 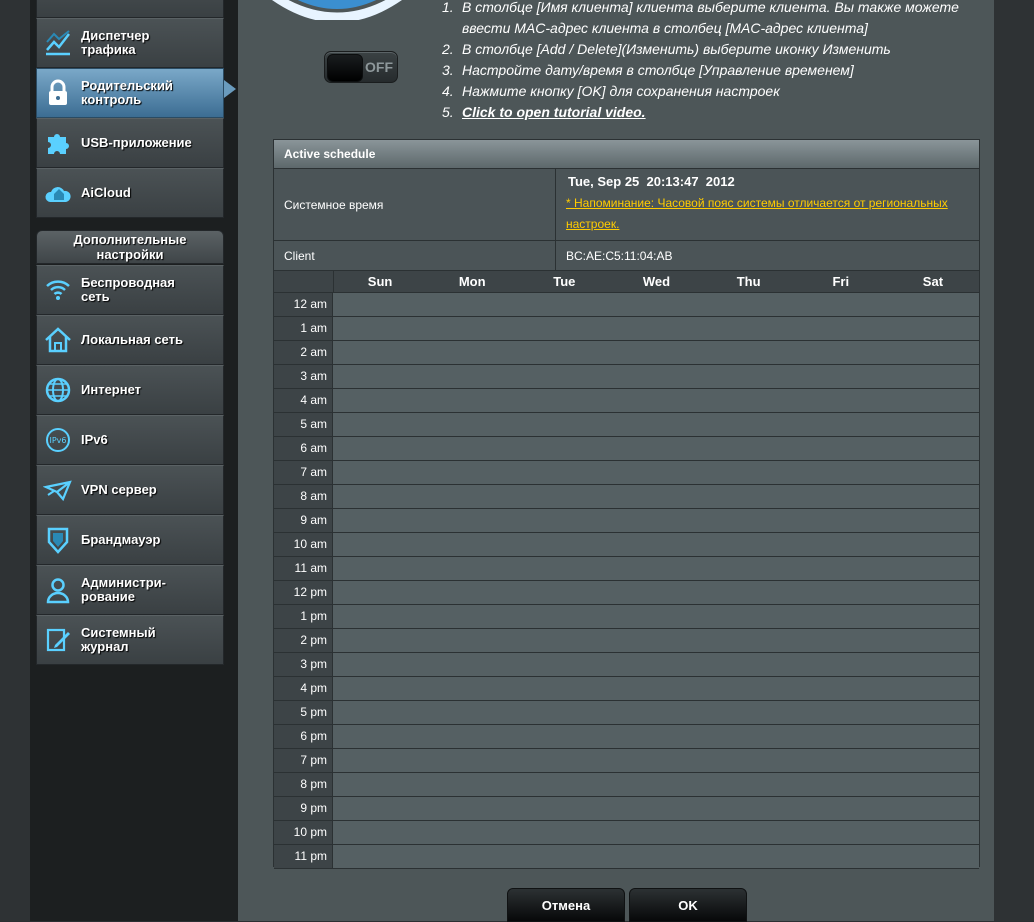 What do you see at coordinates (651, 181) in the screenshot?
I see `system-time-value: Tue, Sep 25 20:13:47 2012` at bounding box center [651, 181].